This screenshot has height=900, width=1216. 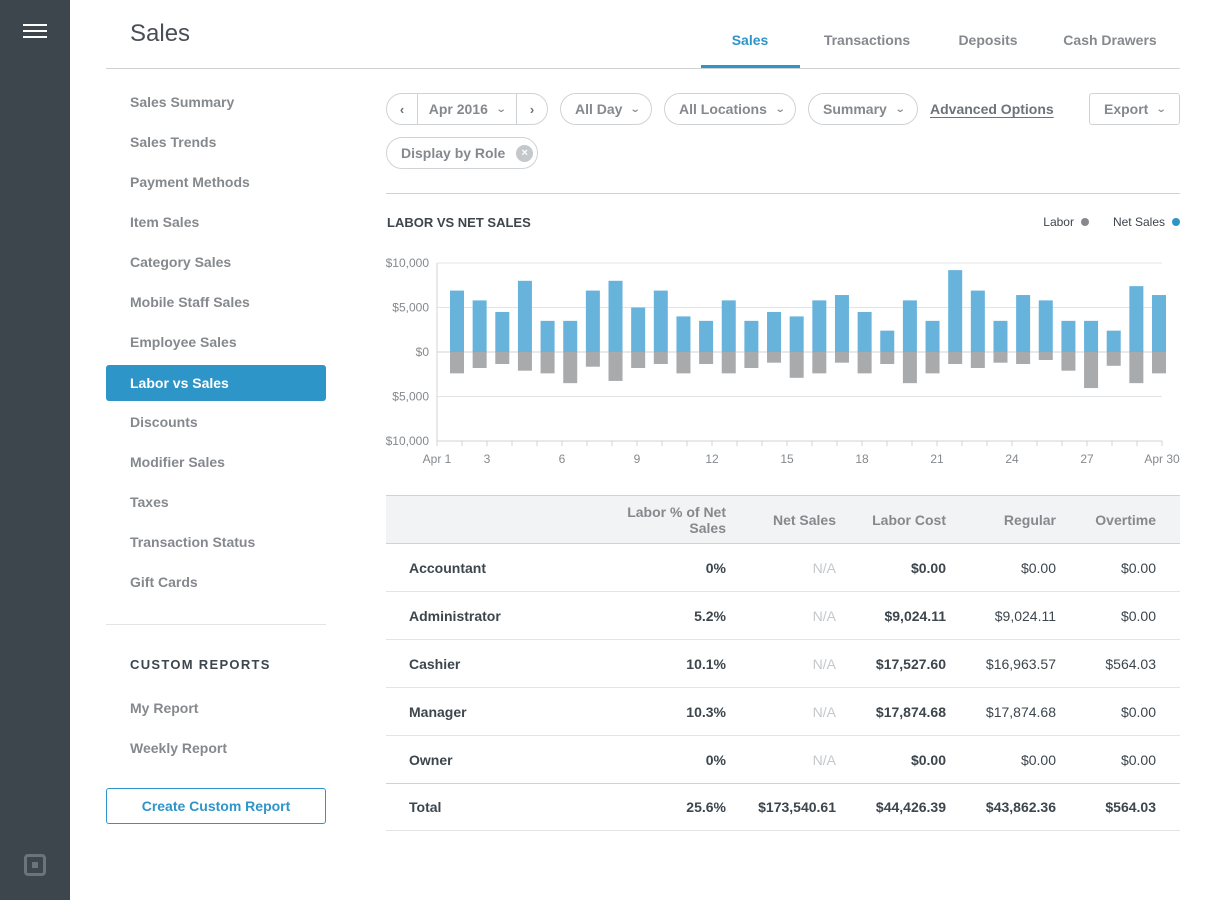 What do you see at coordinates (1111, 222) in the screenshot?
I see `chart-legend: Labor Net Sales` at bounding box center [1111, 222].